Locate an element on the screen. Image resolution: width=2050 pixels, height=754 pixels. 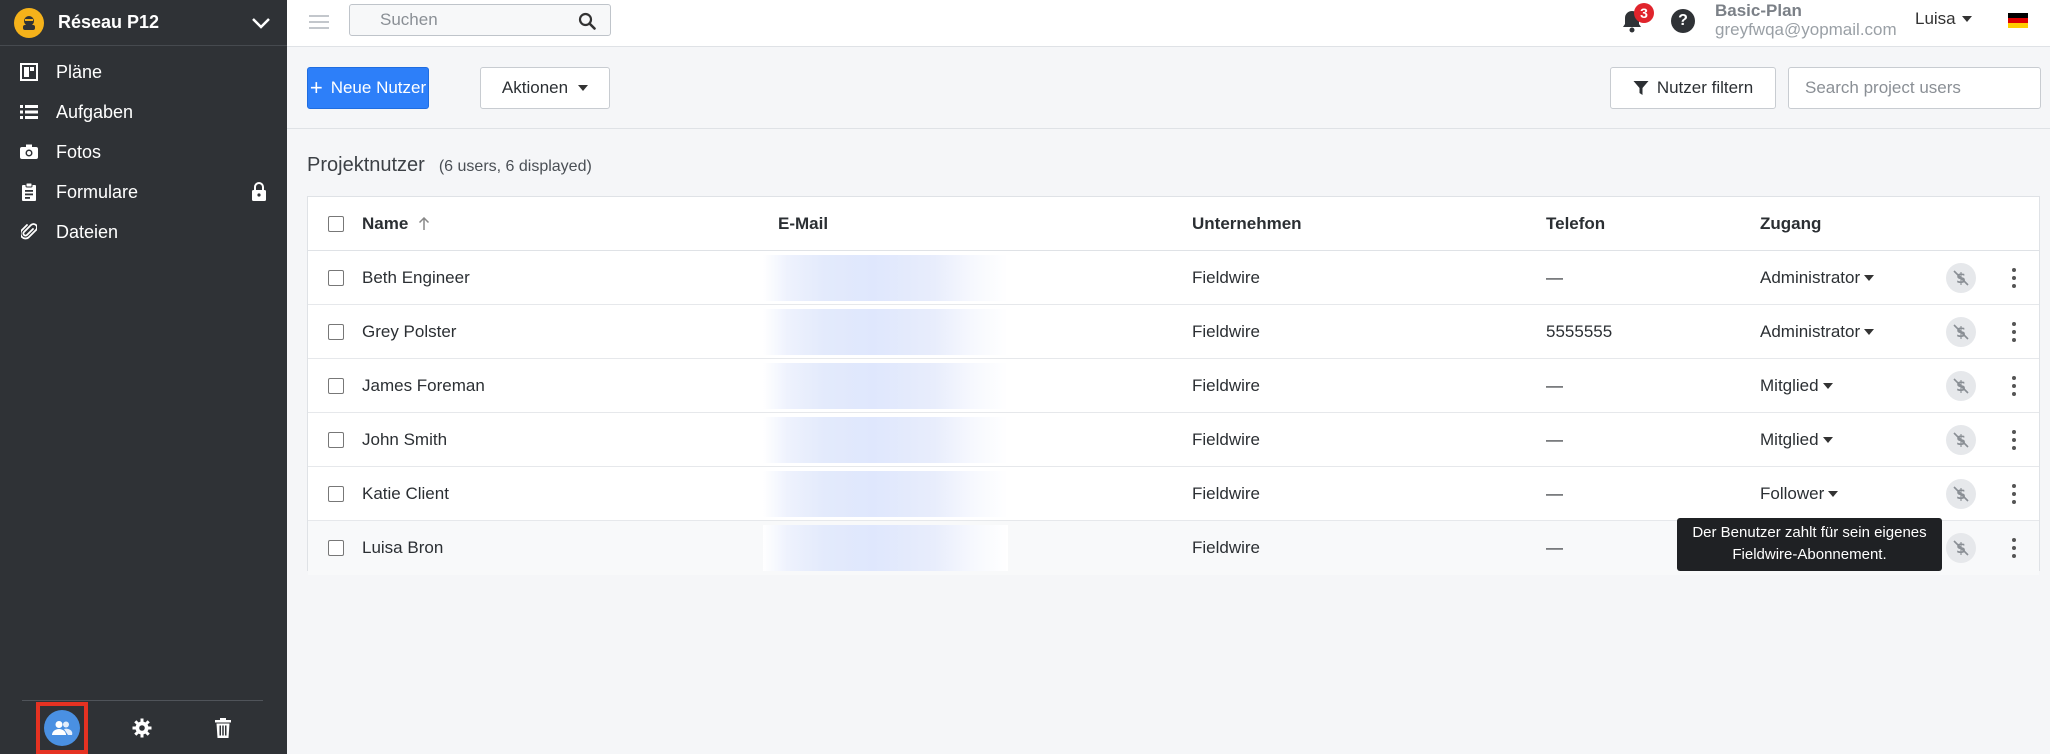
select-all-checkbox is located at coordinates (336, 223).